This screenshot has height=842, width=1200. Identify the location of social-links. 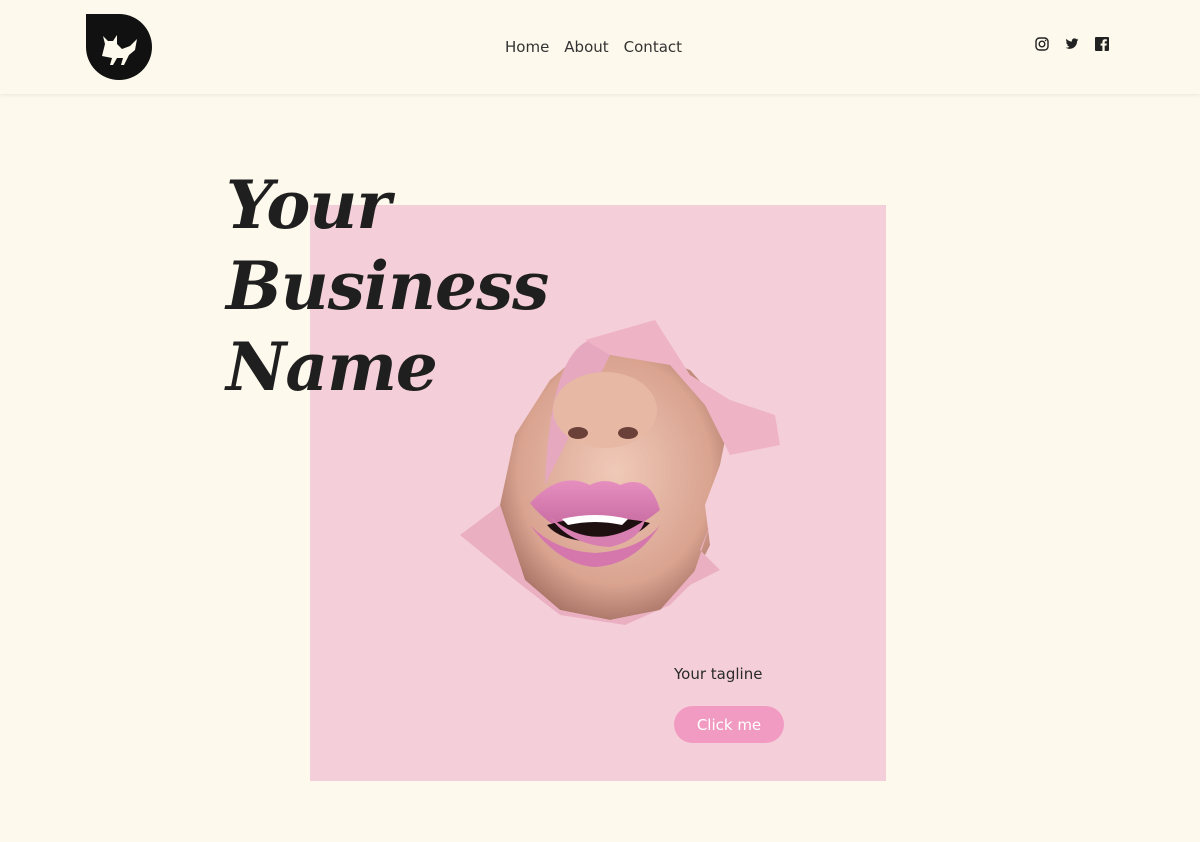
(1072, 44).